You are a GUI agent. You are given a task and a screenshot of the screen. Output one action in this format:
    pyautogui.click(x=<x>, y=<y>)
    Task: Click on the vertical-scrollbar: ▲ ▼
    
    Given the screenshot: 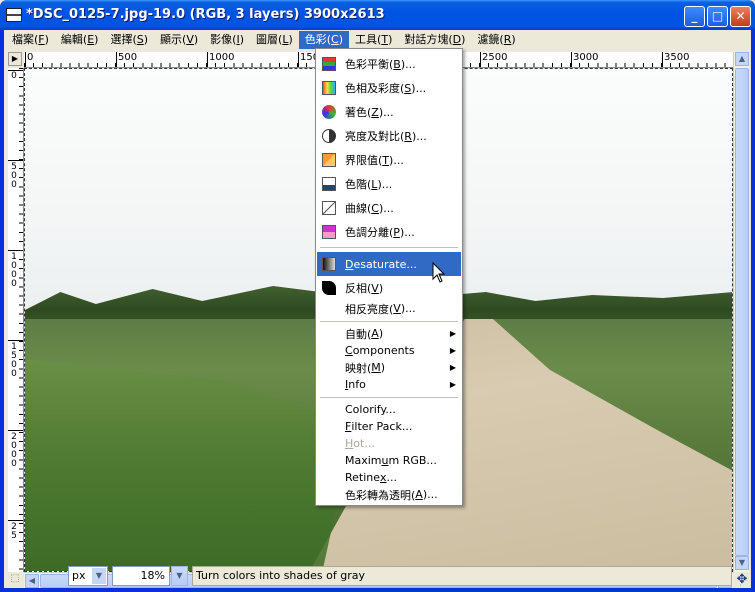 What is the action you would take?
    pyautogui.click(x=741, y=312)
    